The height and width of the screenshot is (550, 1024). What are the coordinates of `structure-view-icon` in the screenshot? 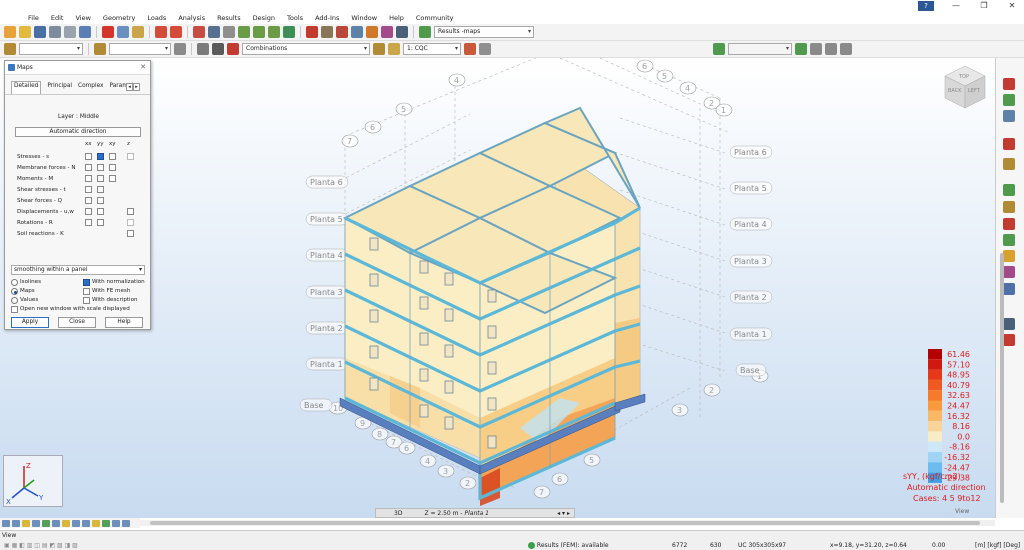 It's located at (1009, 84).